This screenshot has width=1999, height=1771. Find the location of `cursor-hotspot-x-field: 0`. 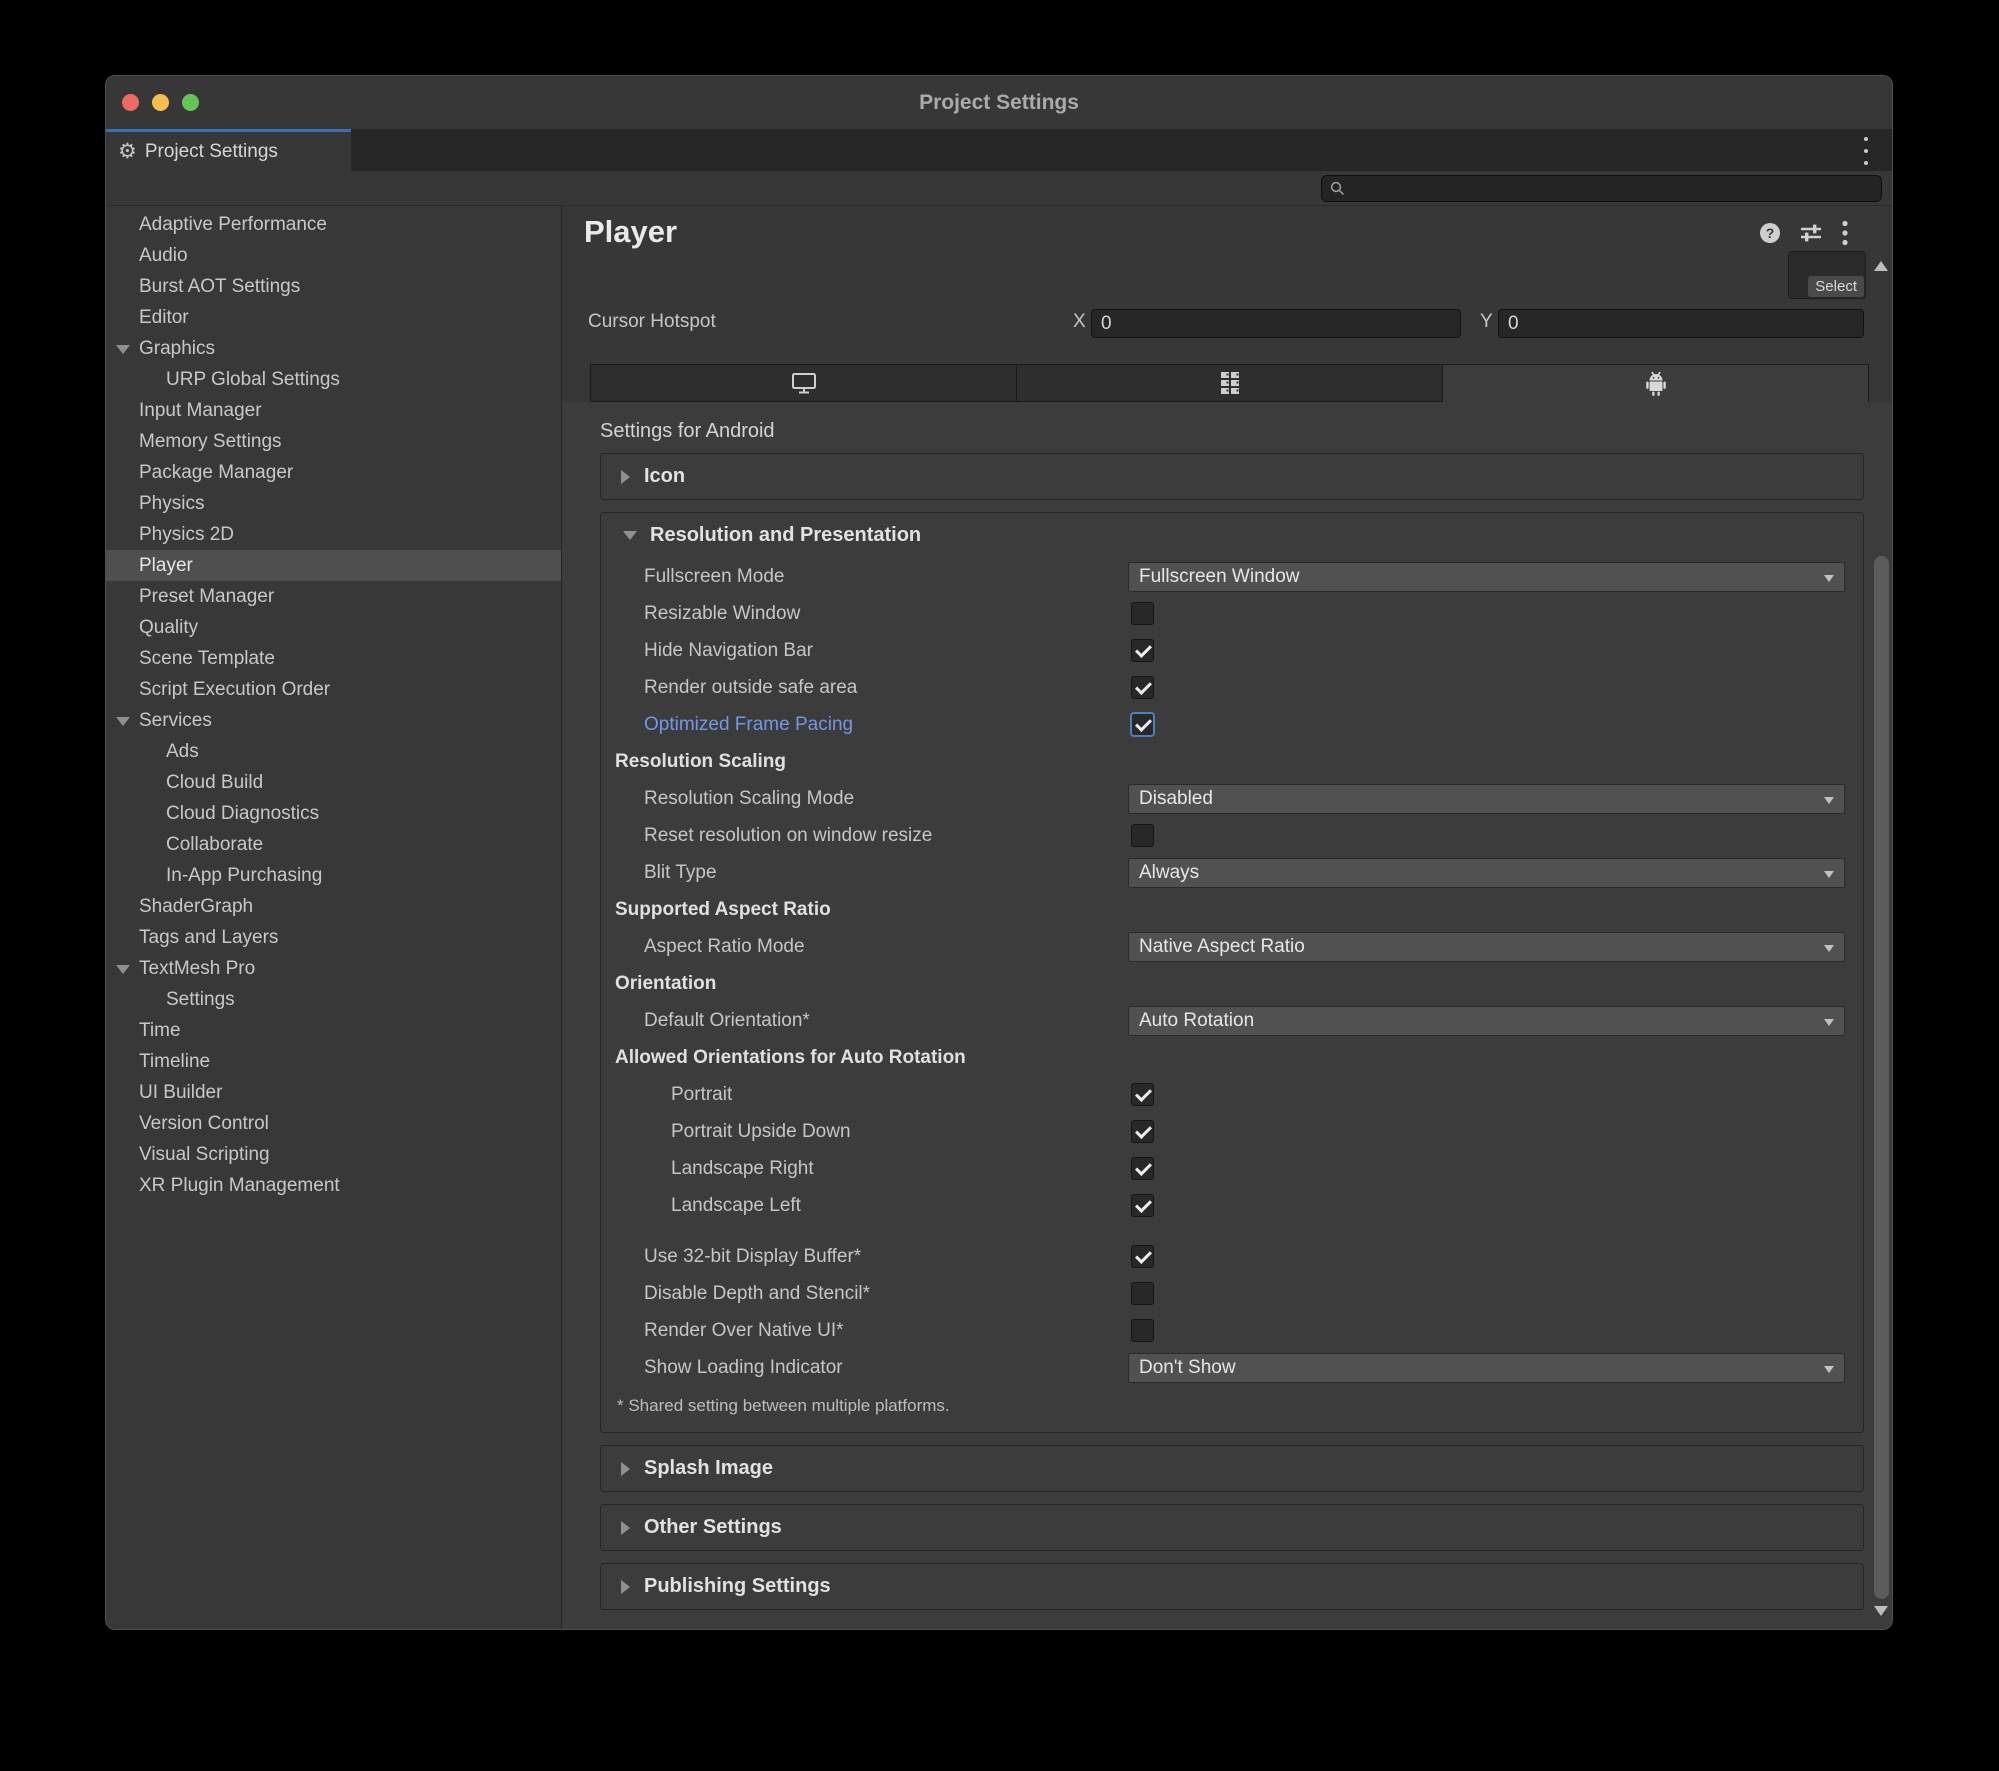

cursor-hotspot-x-field: 0 is located at coordinates (1276, 323).